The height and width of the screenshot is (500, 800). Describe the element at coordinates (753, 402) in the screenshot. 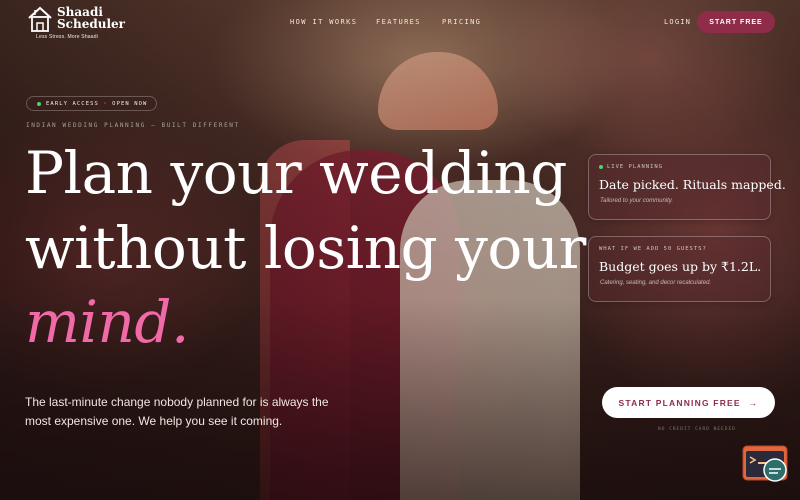

I see `arrow-right-icon: →` at that location.